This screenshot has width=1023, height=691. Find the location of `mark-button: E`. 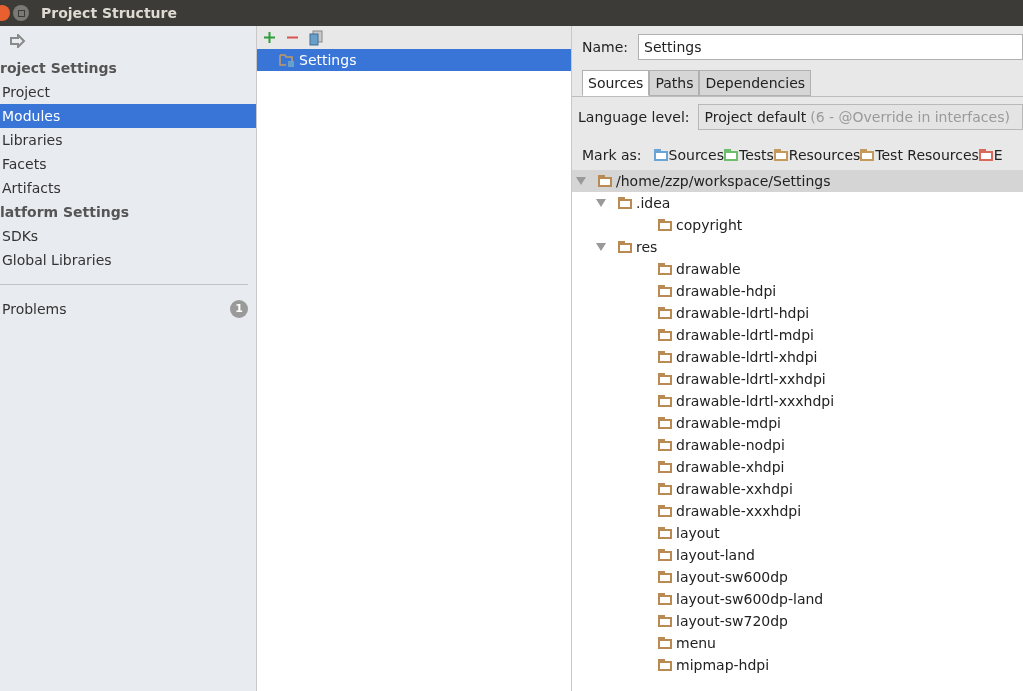

mark-button: E is located at coordinates (990, 155).